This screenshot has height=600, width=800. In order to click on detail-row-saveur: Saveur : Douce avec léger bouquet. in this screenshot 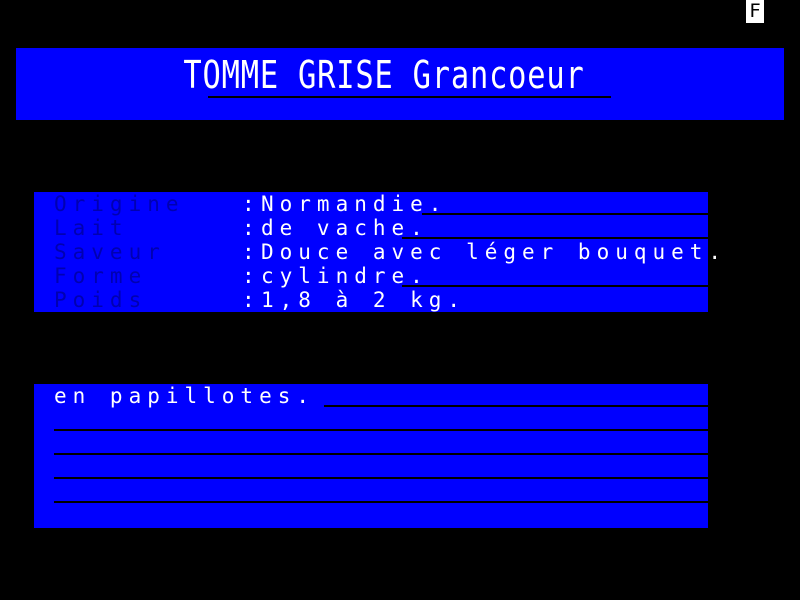, I will do `click(377, 252)`.